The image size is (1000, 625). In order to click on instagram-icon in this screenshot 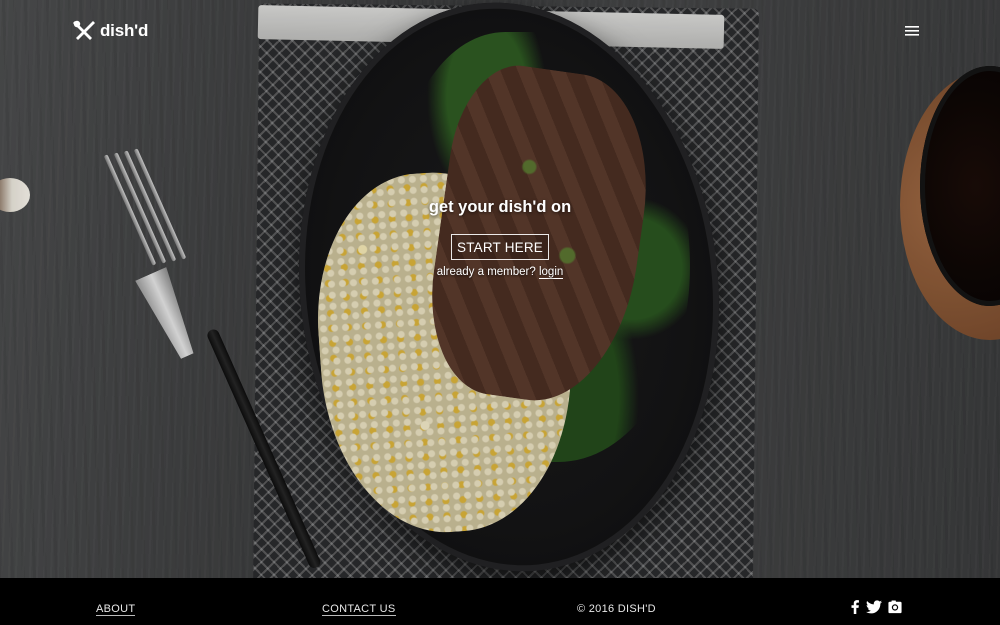, I will do `click(895, 607)`.